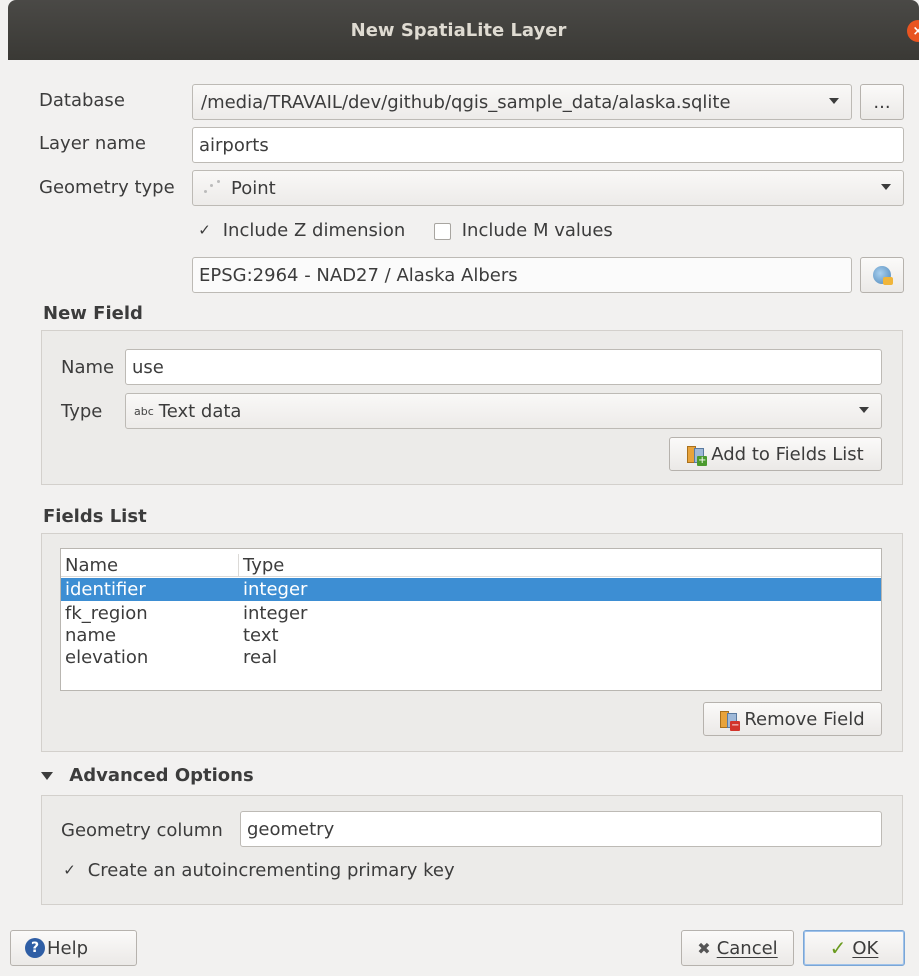  Describe the element at coordinates (522, 275) in the screenshot. I see `crs-field: EPSG:2964 - NAD27 / Alaska Albers` at that location.